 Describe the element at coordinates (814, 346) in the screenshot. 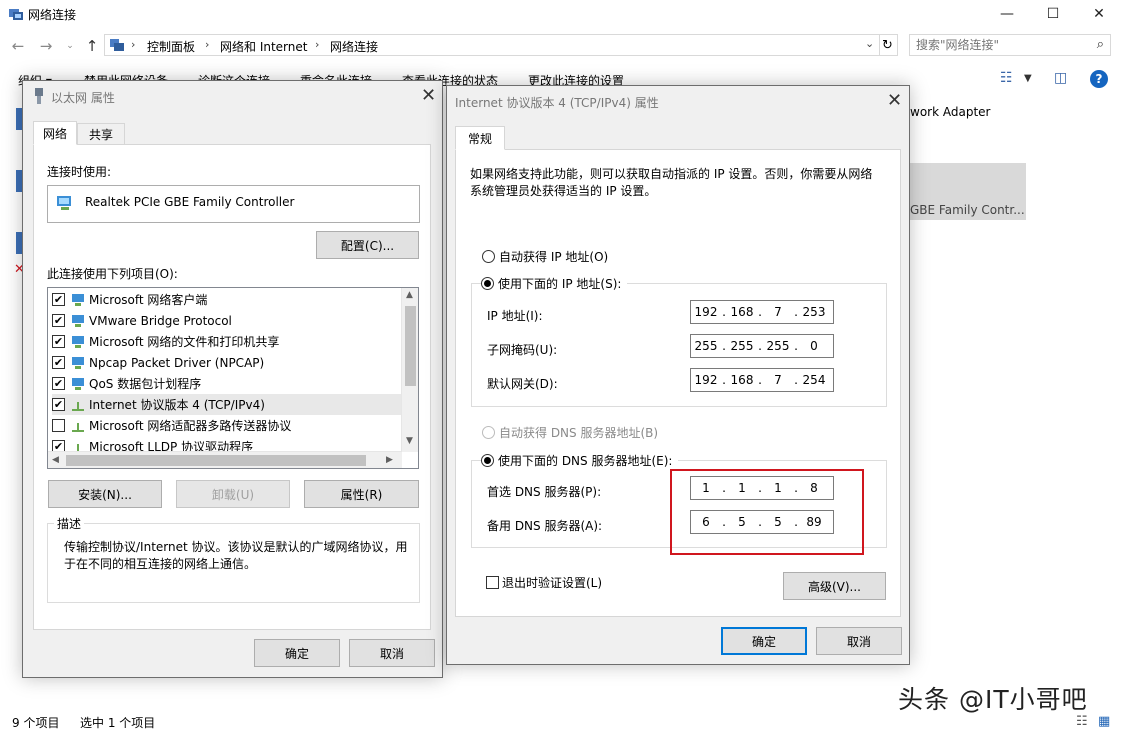

I see `octet: 0` at that location.